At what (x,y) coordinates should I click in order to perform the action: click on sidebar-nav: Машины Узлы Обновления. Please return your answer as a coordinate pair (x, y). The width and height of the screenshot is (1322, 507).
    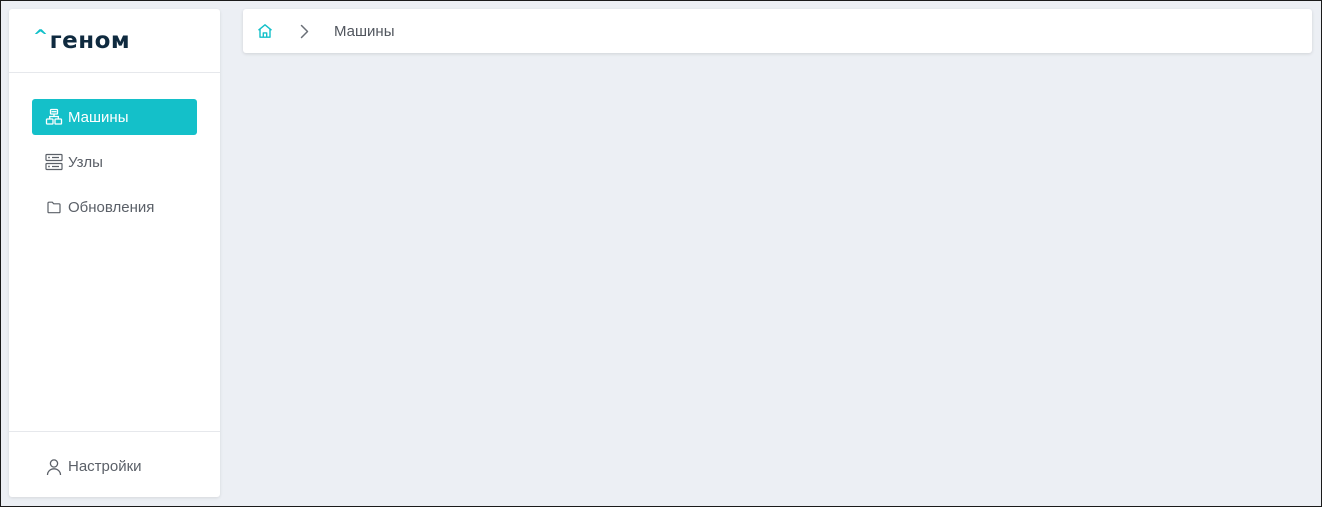
    Looking at the image, I should click on (114, 149).